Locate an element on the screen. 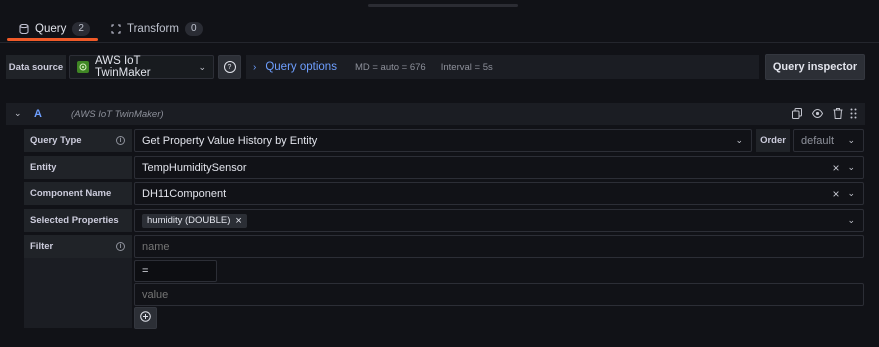 The image size is (879, 347). drag-handle-icon is located at coordinates (853, 113).